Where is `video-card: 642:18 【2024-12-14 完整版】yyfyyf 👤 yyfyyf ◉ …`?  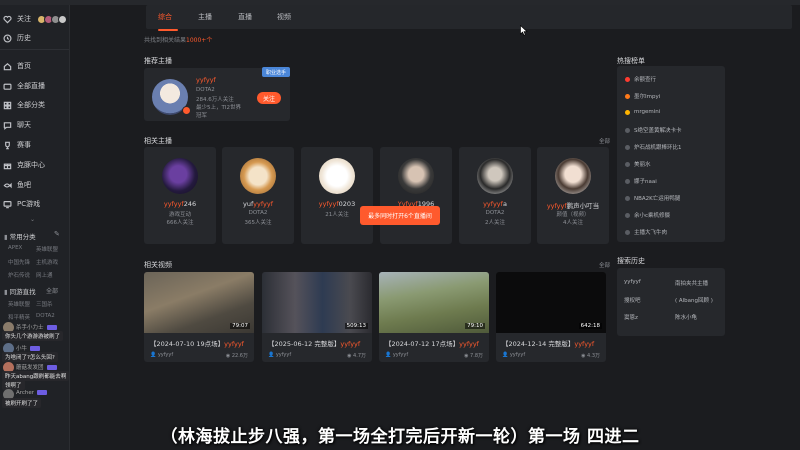 video-card: 642:18 【2024-12-14 完整版】yyfyyf 👤 yyfyyf ◉ … is located at coordinates (551, 317).